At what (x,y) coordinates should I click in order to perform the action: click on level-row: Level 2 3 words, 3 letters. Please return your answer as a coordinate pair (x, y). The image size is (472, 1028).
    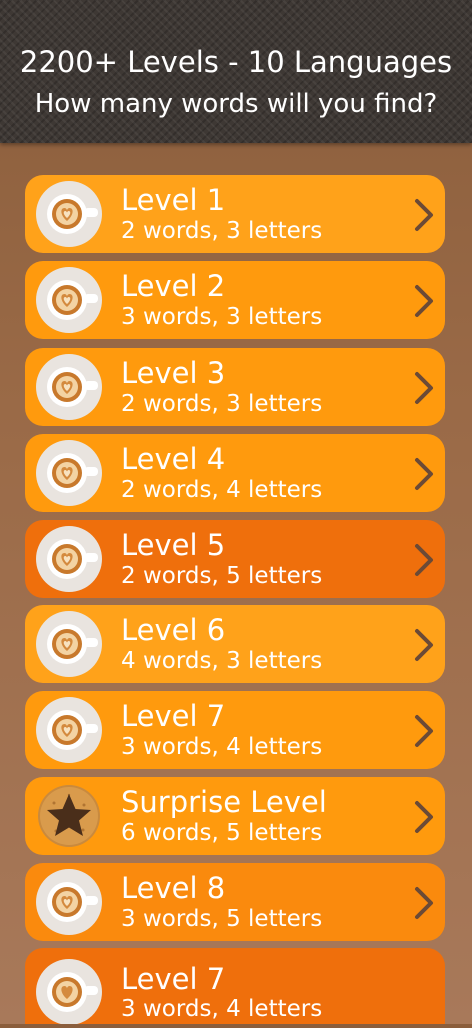
    Looking at the image, I should click on (235, 300).